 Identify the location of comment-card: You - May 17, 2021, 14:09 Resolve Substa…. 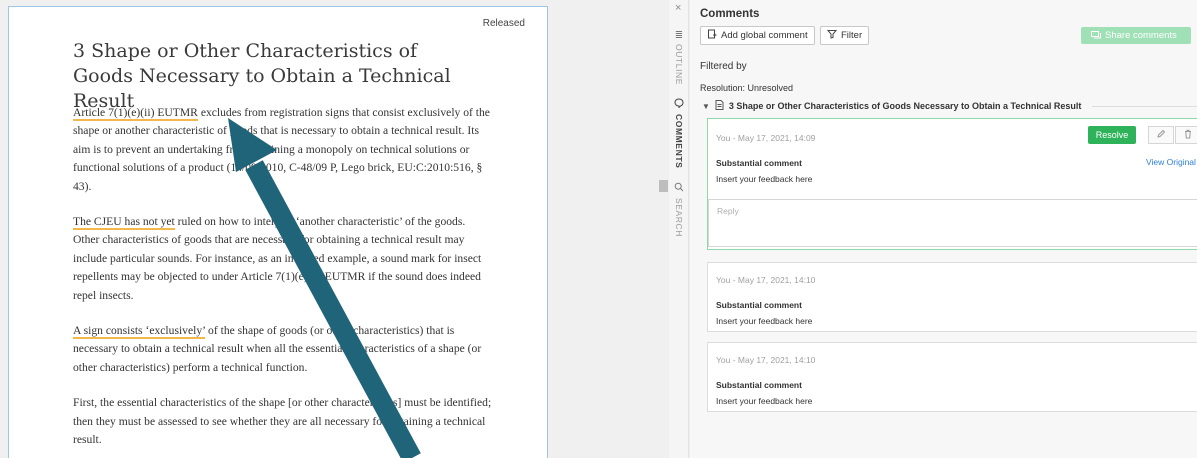
(952, 184).